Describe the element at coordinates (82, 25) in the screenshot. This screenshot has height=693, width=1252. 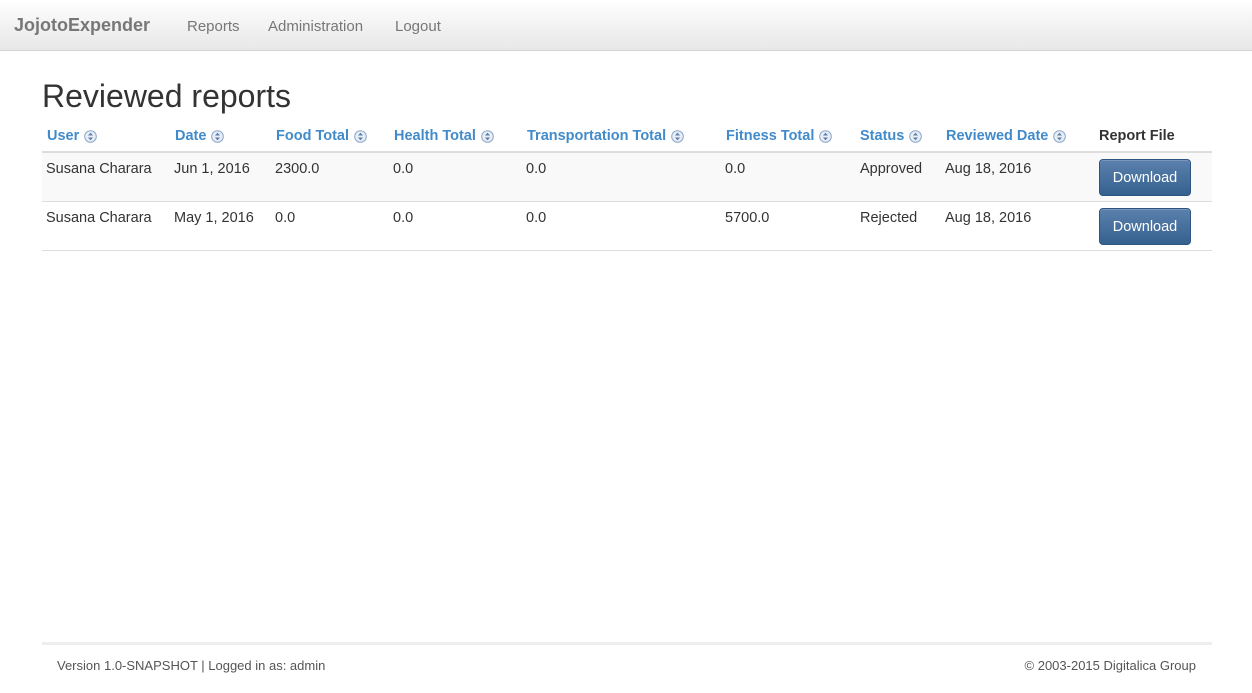
I see `brand-logo: JojotoExpender` at that location.